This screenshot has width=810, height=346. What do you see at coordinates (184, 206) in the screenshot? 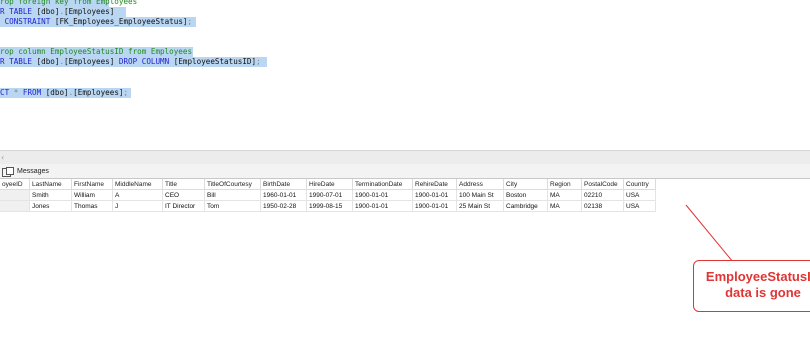
I see `table-cell: IT Director` at bounding box center [184, 206].